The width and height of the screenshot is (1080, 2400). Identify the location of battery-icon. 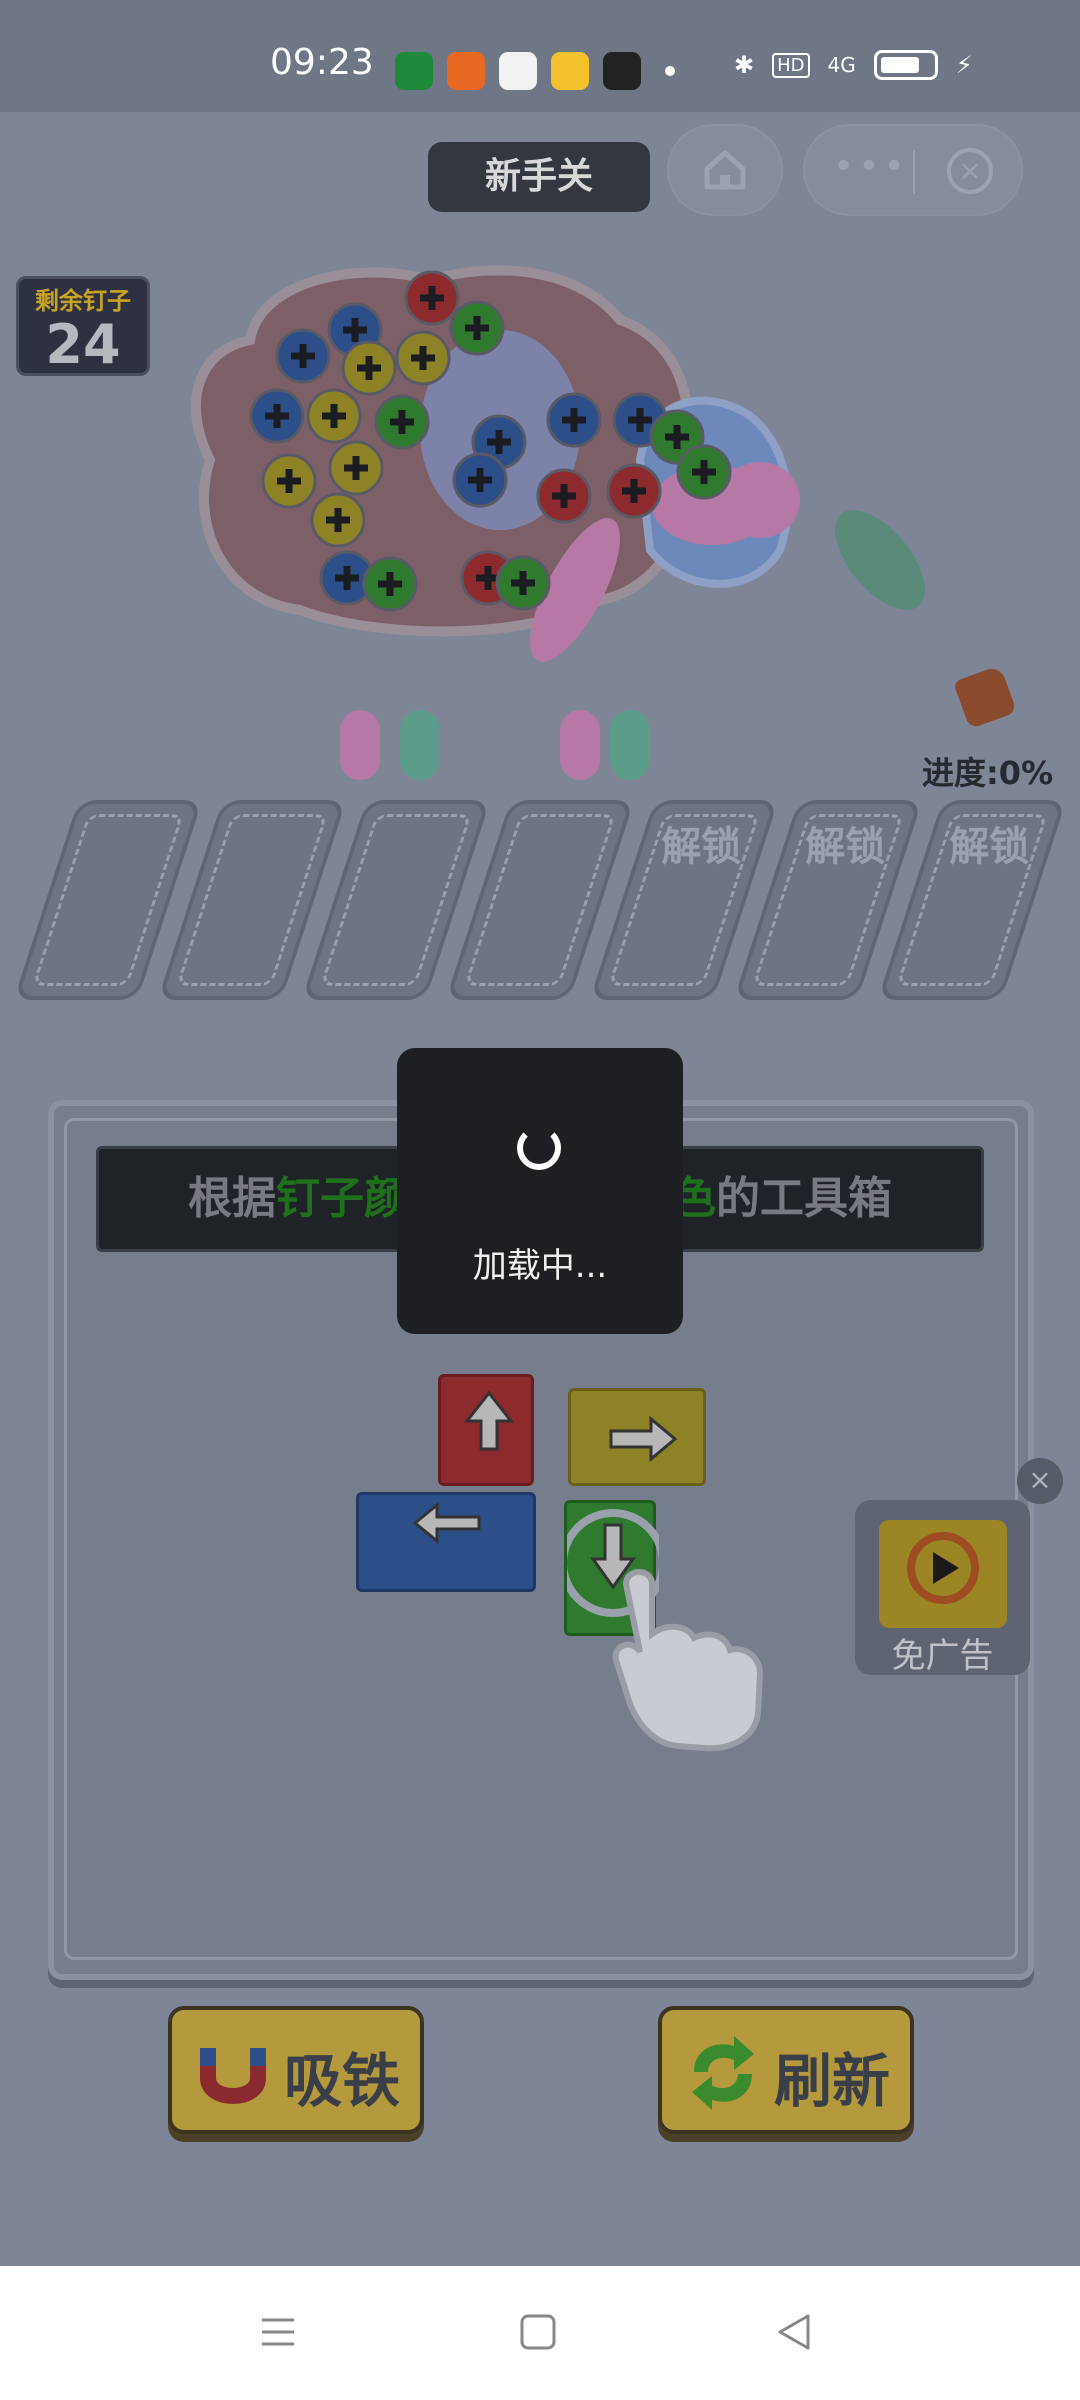
(905, 65).